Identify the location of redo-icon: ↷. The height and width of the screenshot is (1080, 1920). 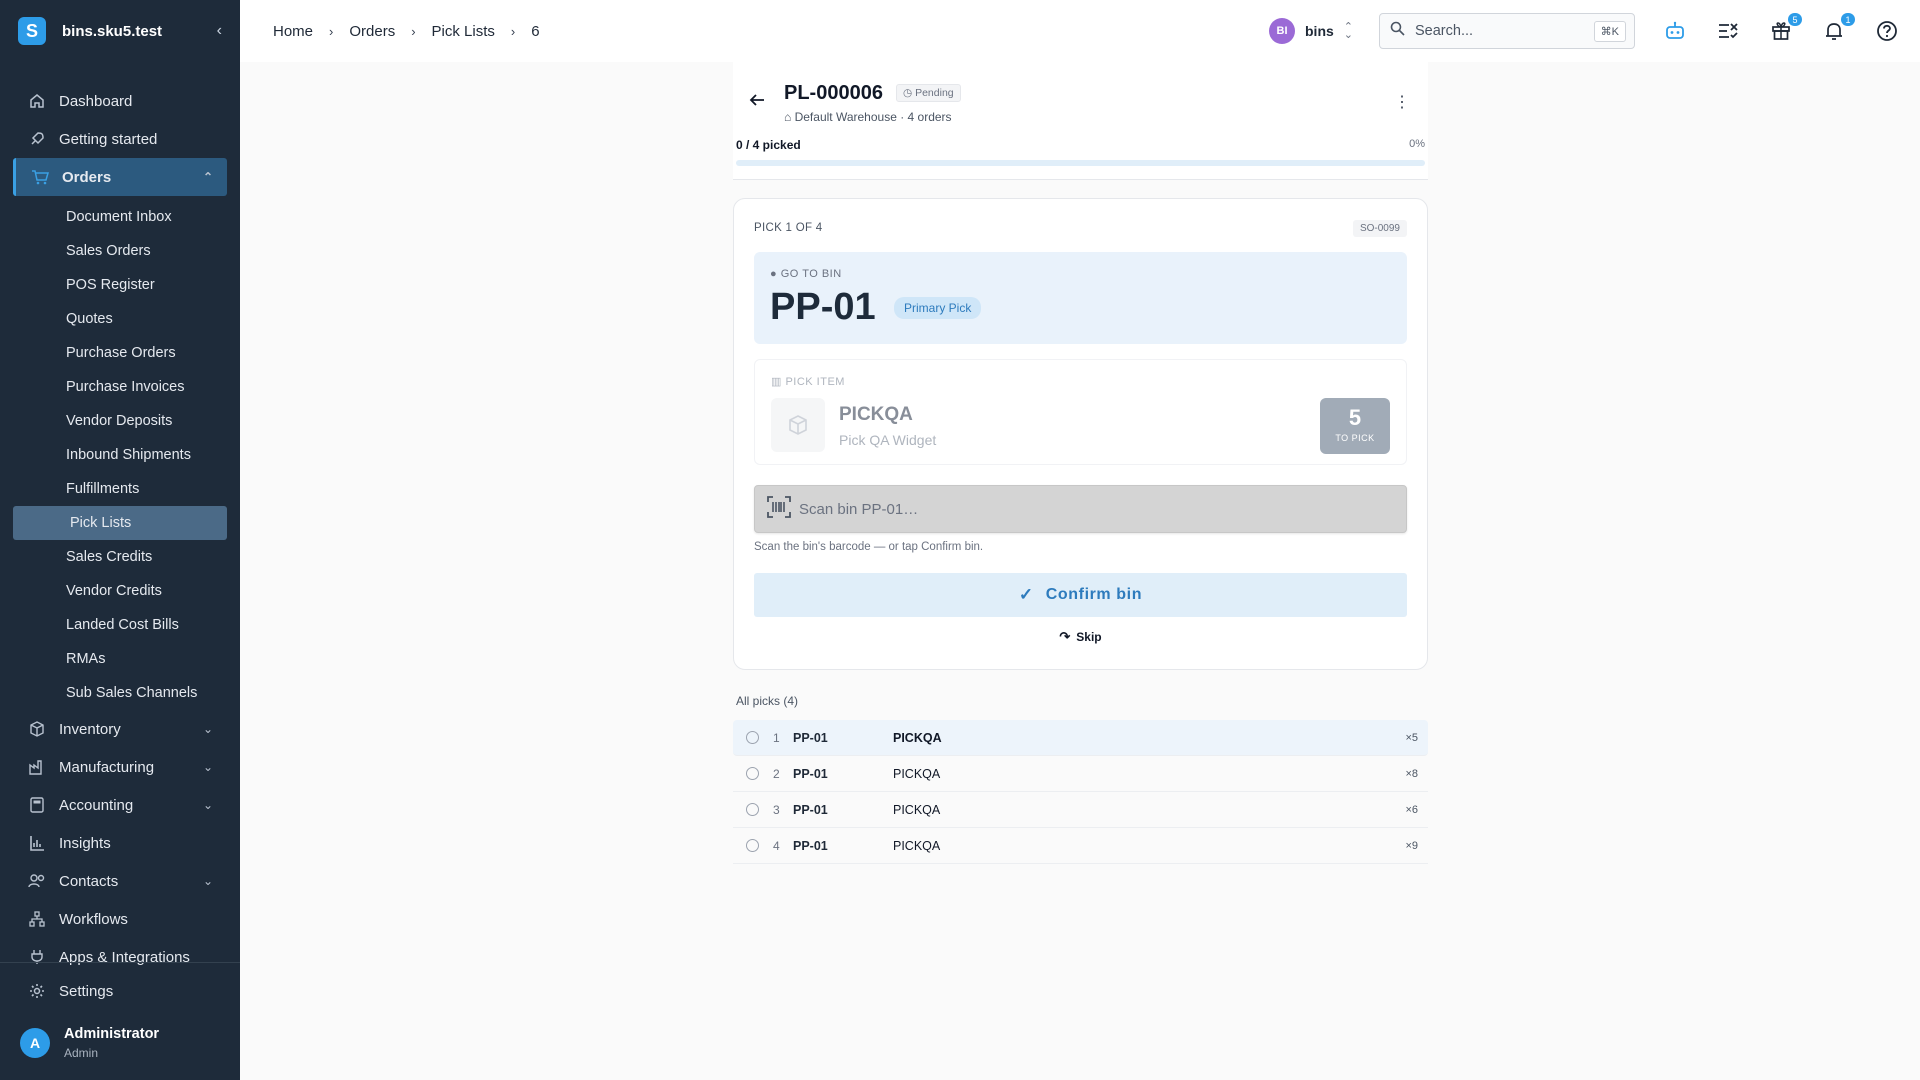
(1065, 636).